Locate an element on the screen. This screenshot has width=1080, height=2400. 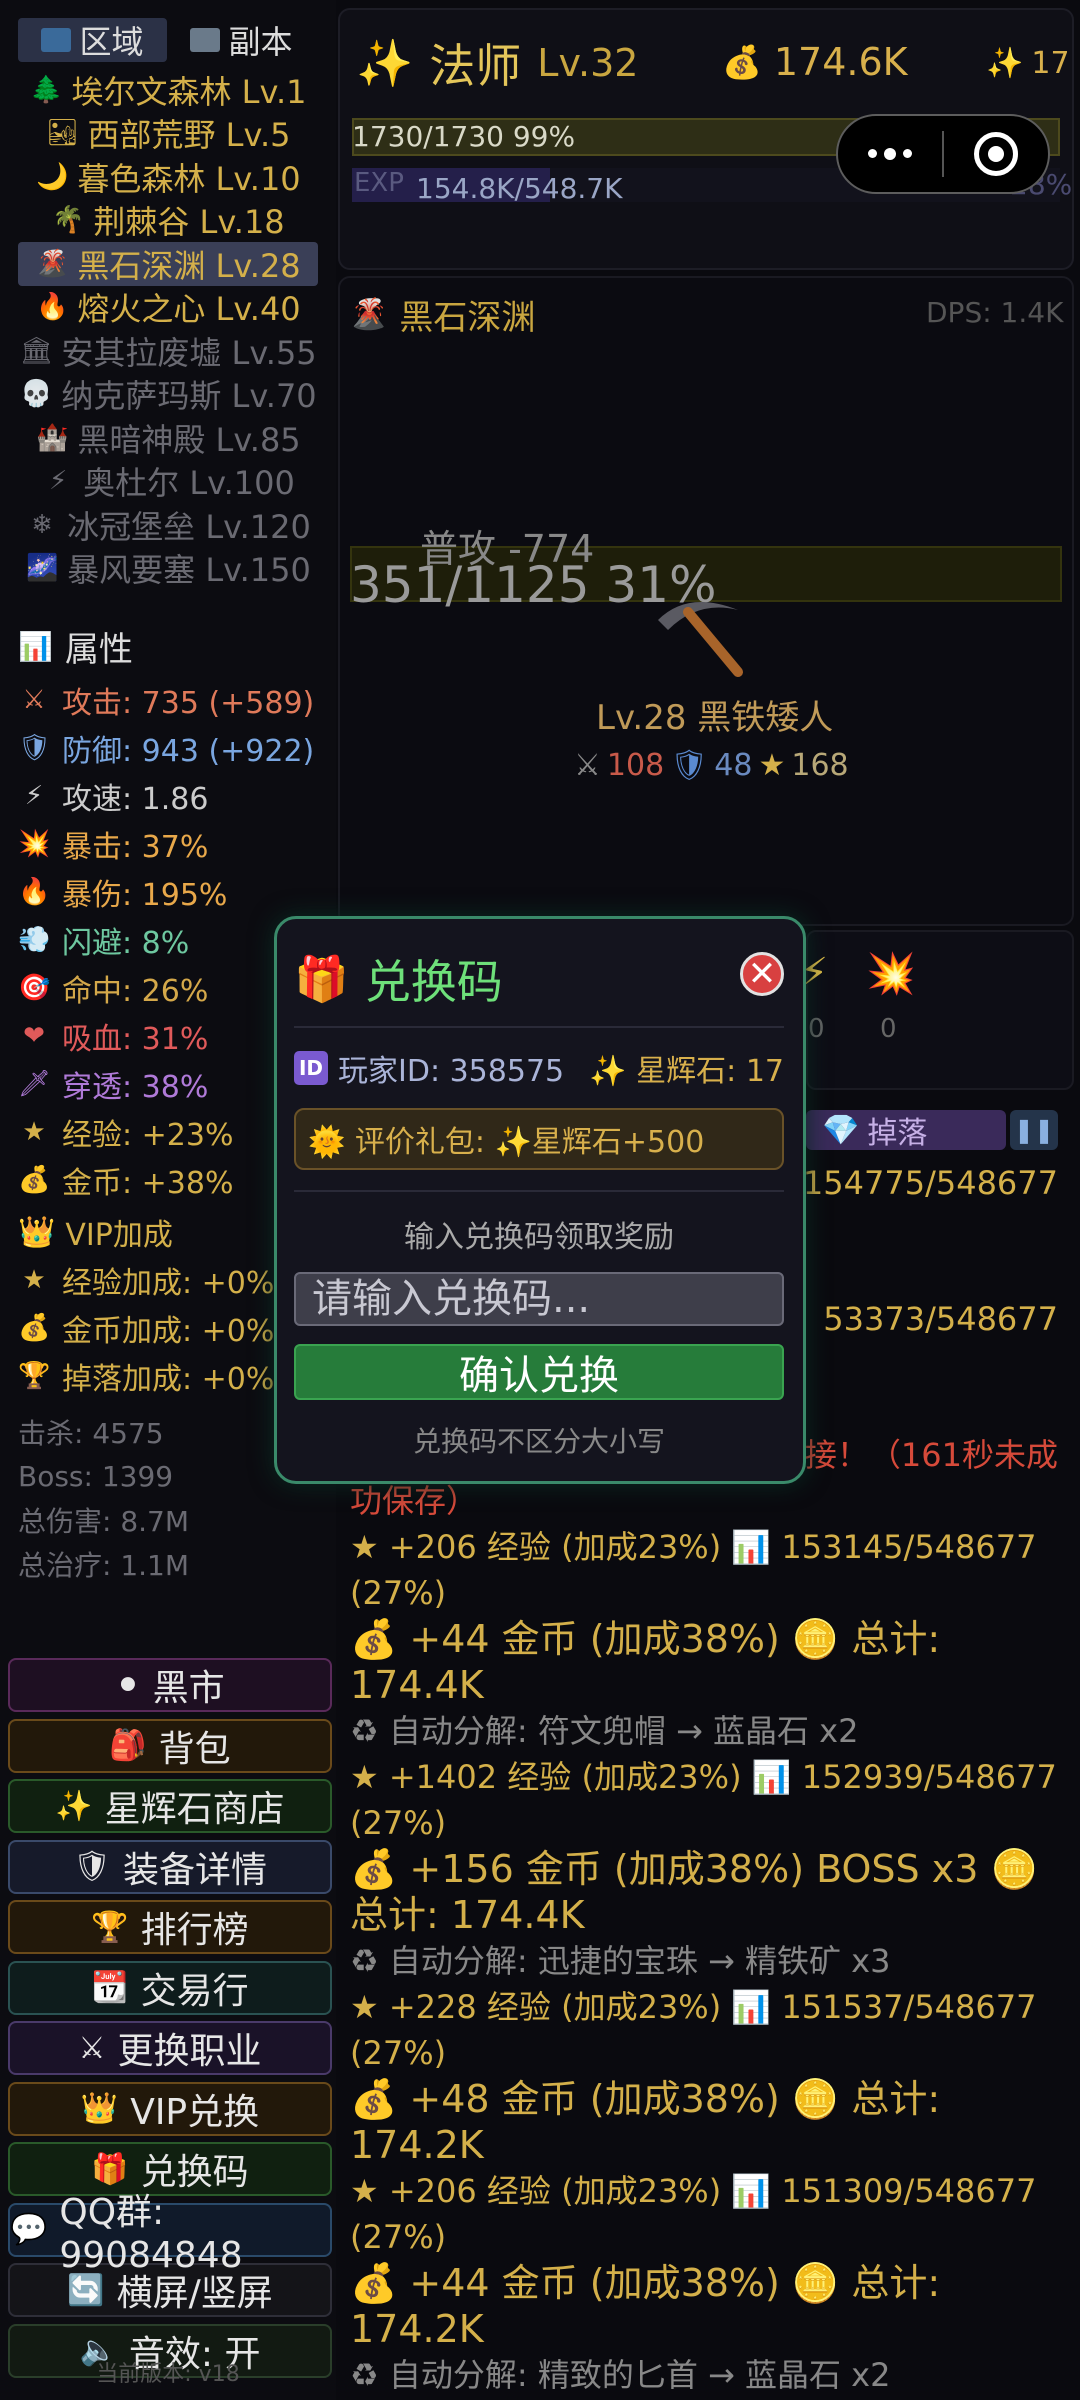
vip-icon: 💰 is located at coordinates (34, 1328).